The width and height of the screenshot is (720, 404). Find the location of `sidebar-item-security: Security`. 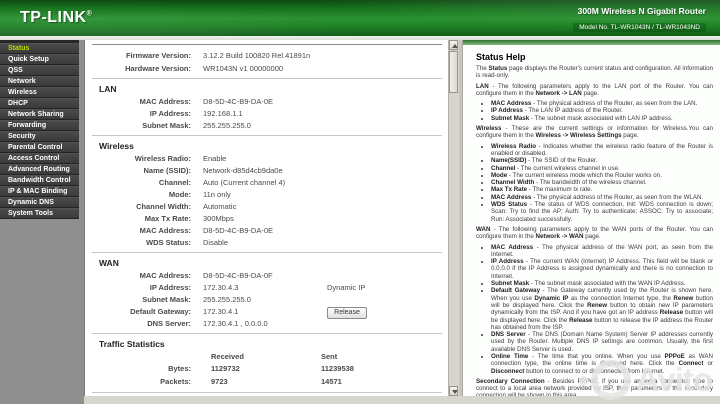

sidebar-item-security: Security is located at coordinates (39, 136).